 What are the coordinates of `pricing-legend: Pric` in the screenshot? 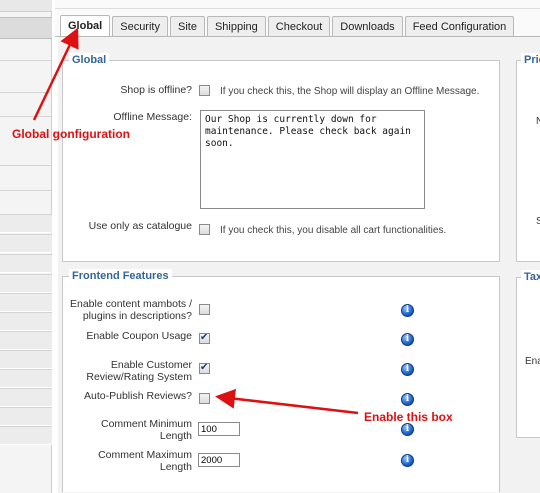 It's located at (530, 60).